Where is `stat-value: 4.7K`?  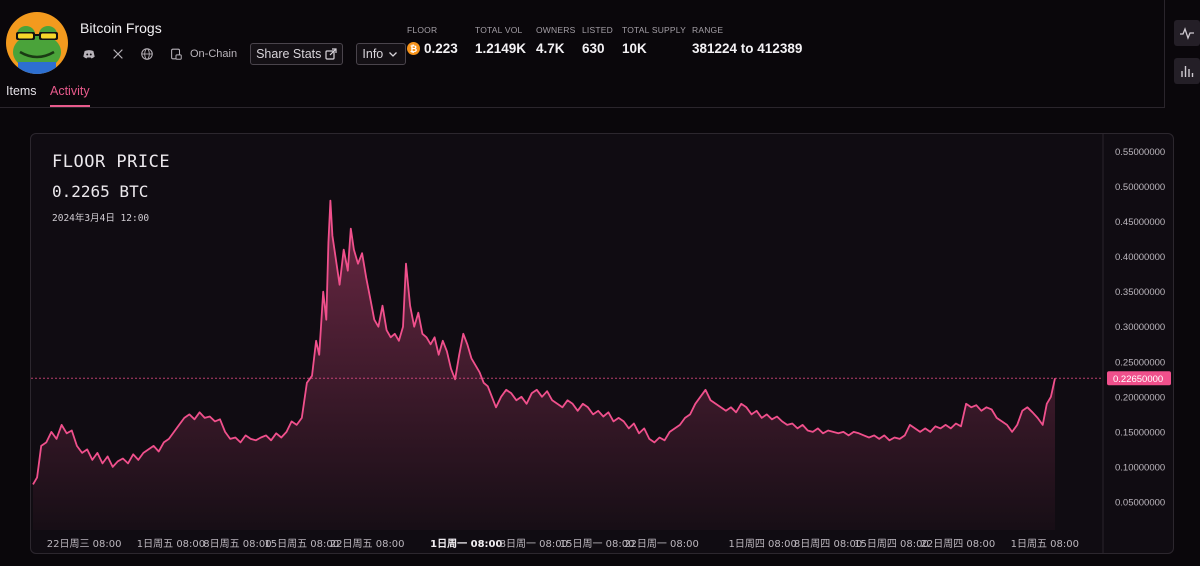 stat-value: 4.7K is located at coordinates (550, 48).